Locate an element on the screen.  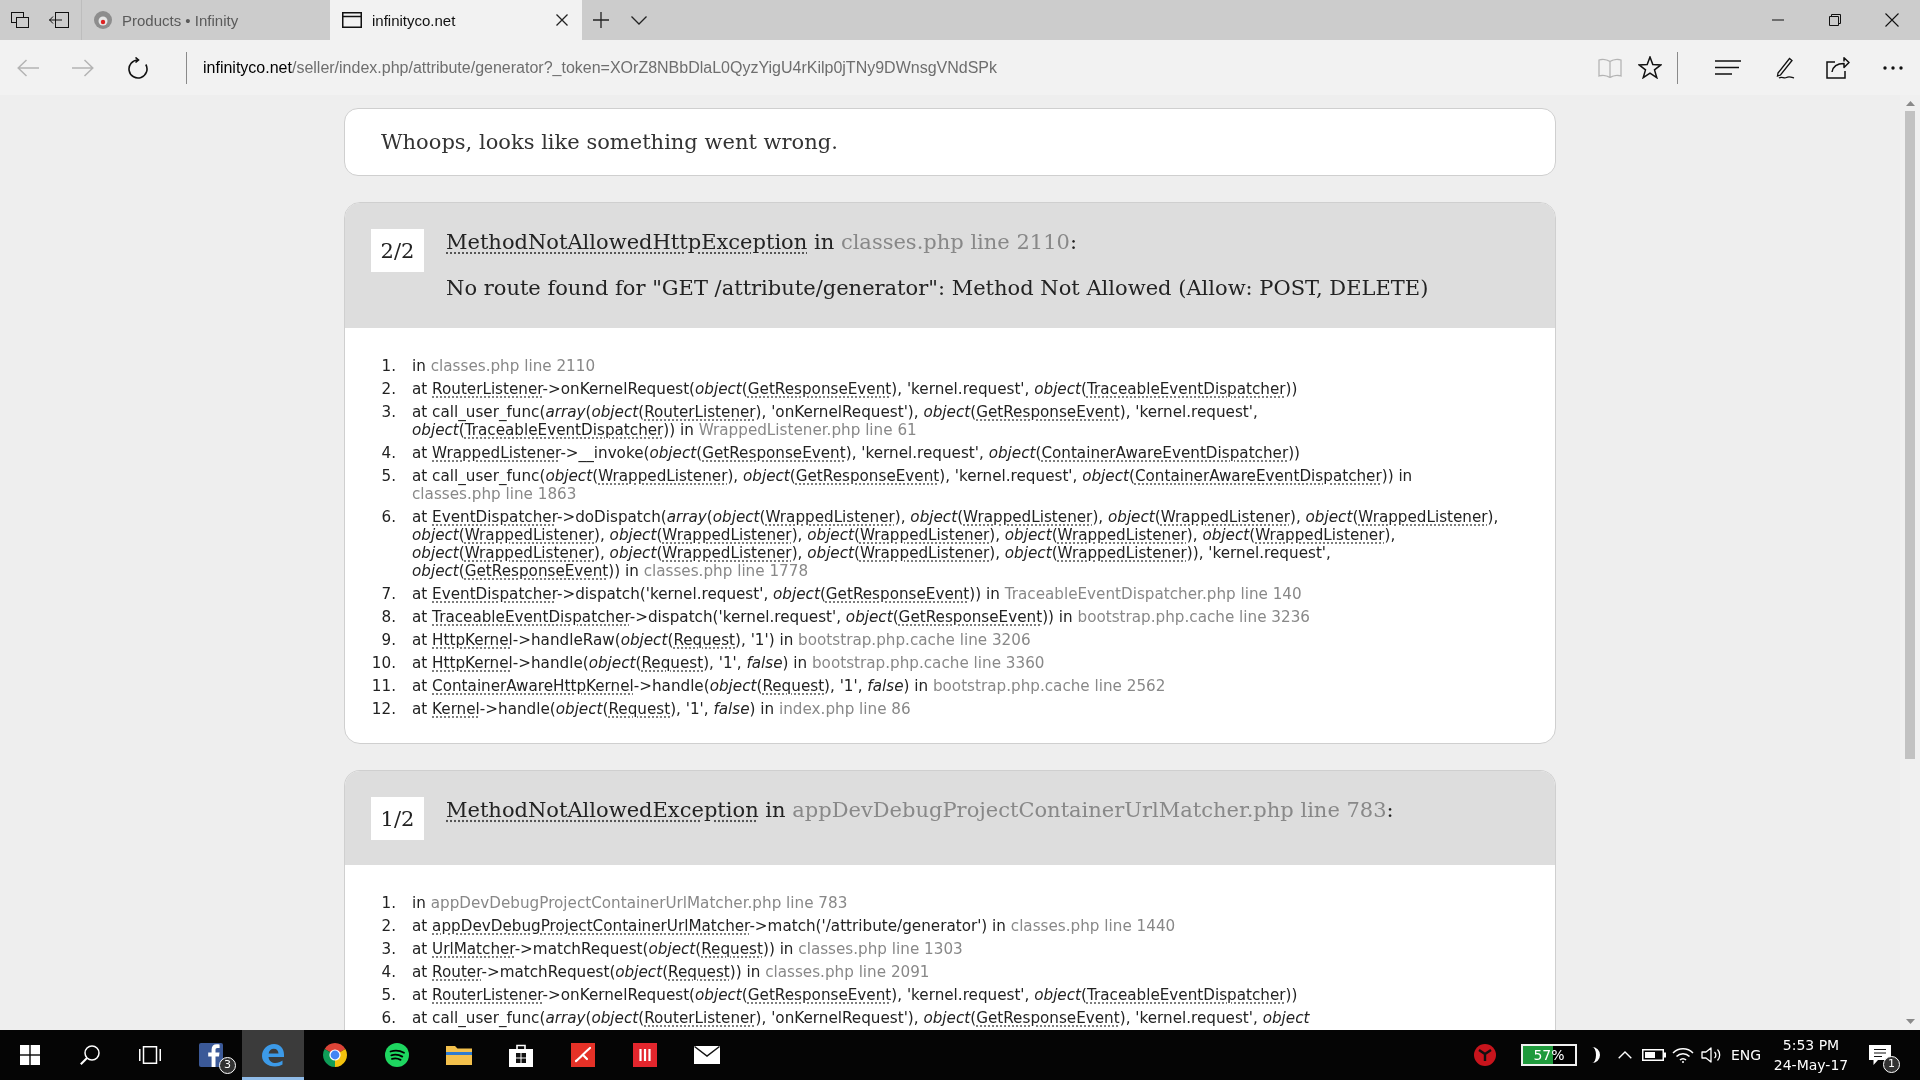
trace-number: 8. is located at coordinates (388, 617).